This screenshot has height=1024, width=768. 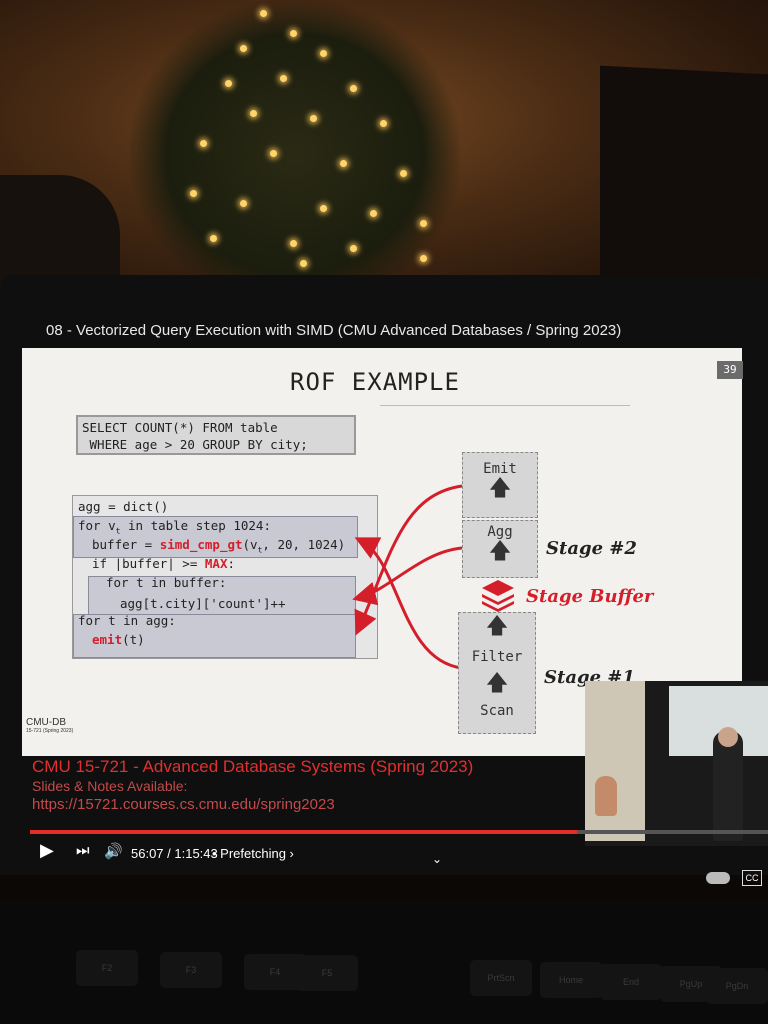 What do you see at coordinates (501, 978) in the screenshot?
I see `key: PrtScn` at bounding box center [501, 978].